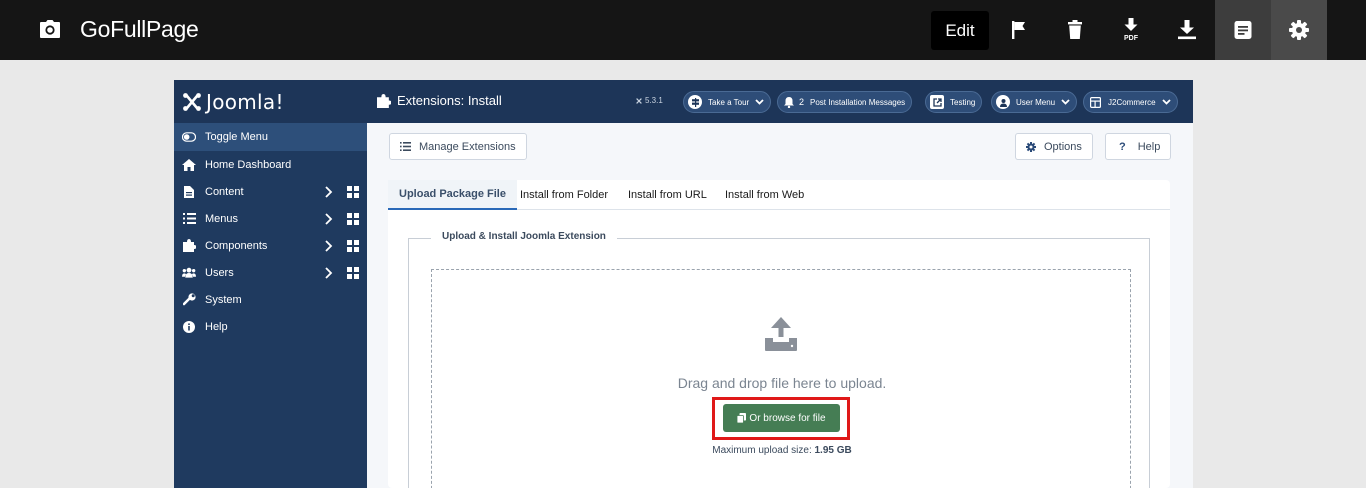 Image resolution: width=1366 pixels, height=488 pixels. What do you see at coordinates (189, 219) in the screenshot?
I see `list-icon` at bounding box center [189, 219].